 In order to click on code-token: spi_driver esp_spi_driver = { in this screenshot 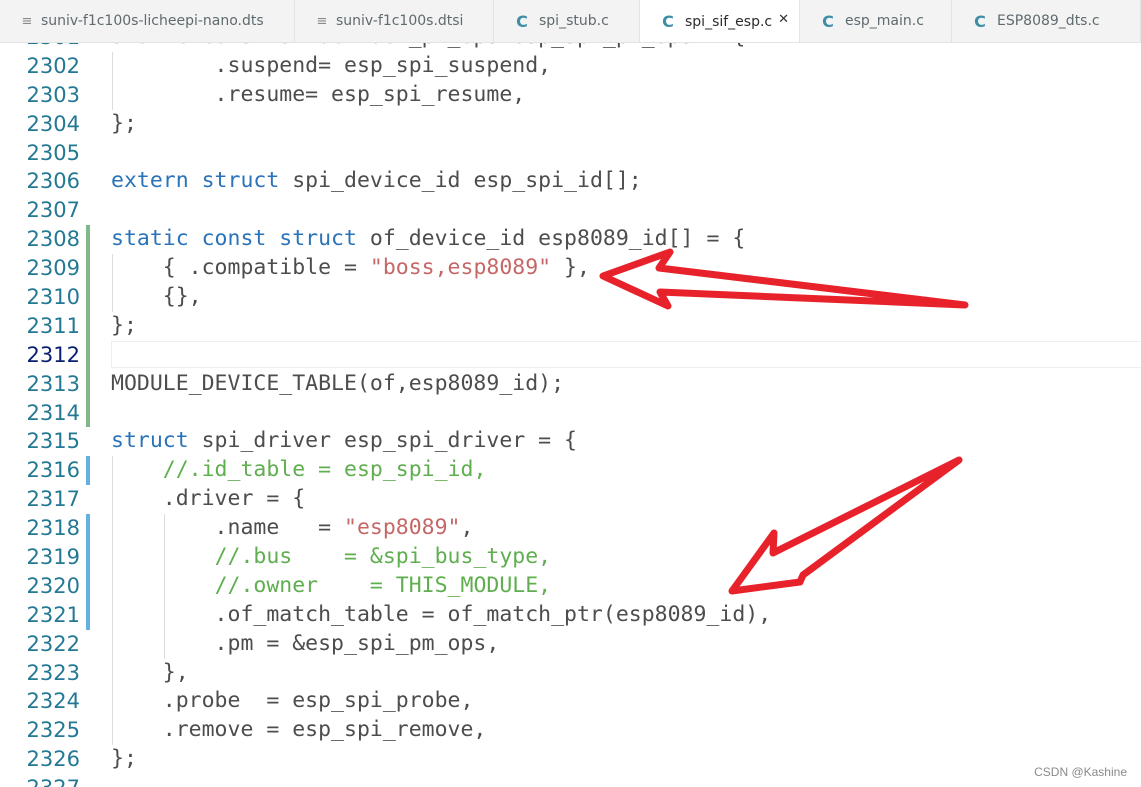, I will do `click(382, 441)`.